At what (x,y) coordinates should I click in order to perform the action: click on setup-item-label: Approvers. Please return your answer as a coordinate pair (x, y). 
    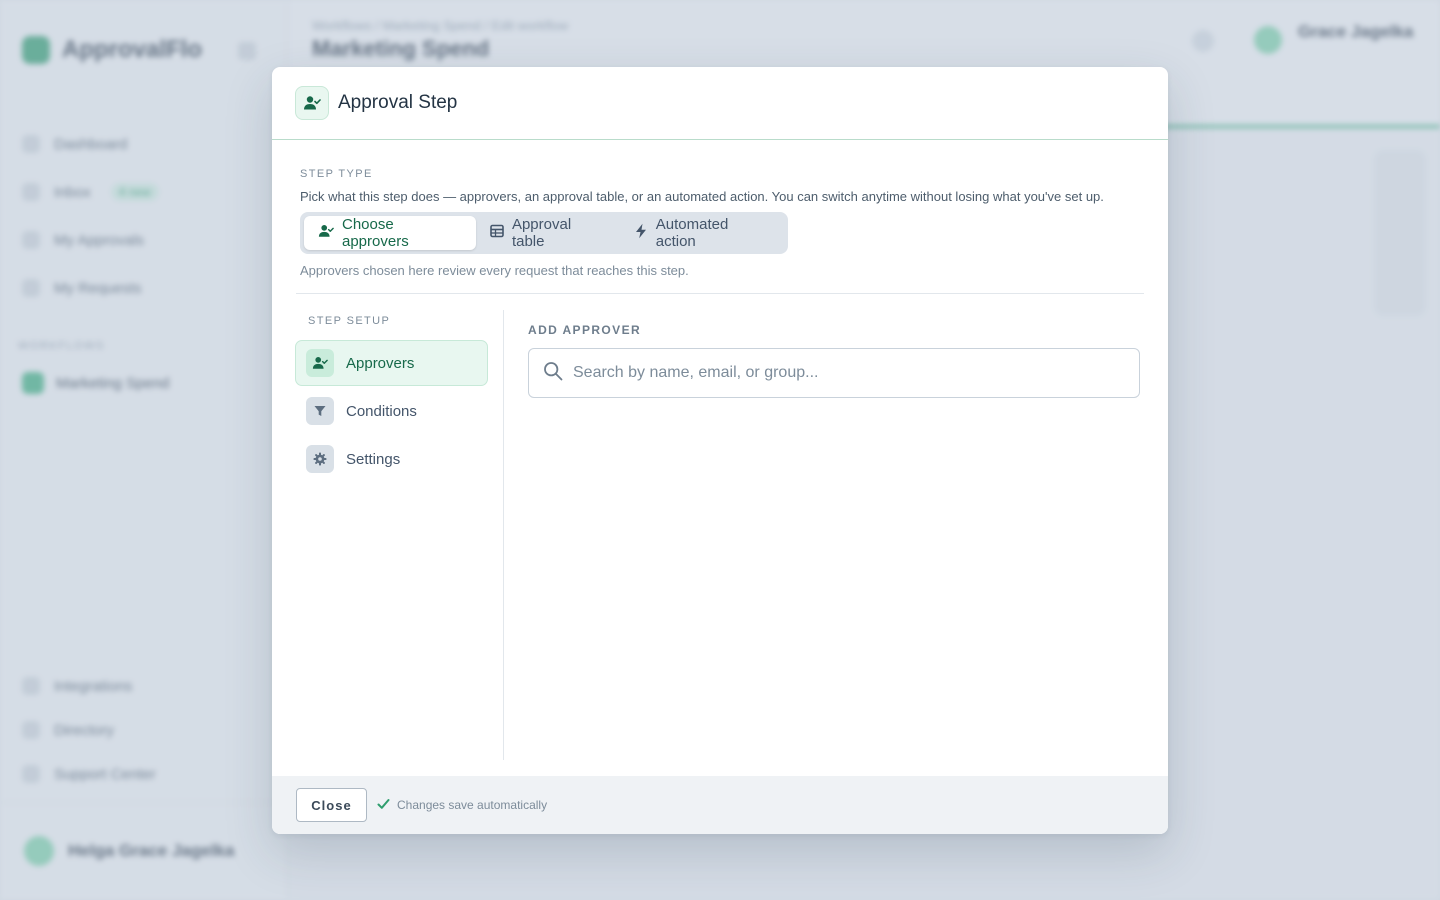
    Looking at the image, I should click on (380, 363).